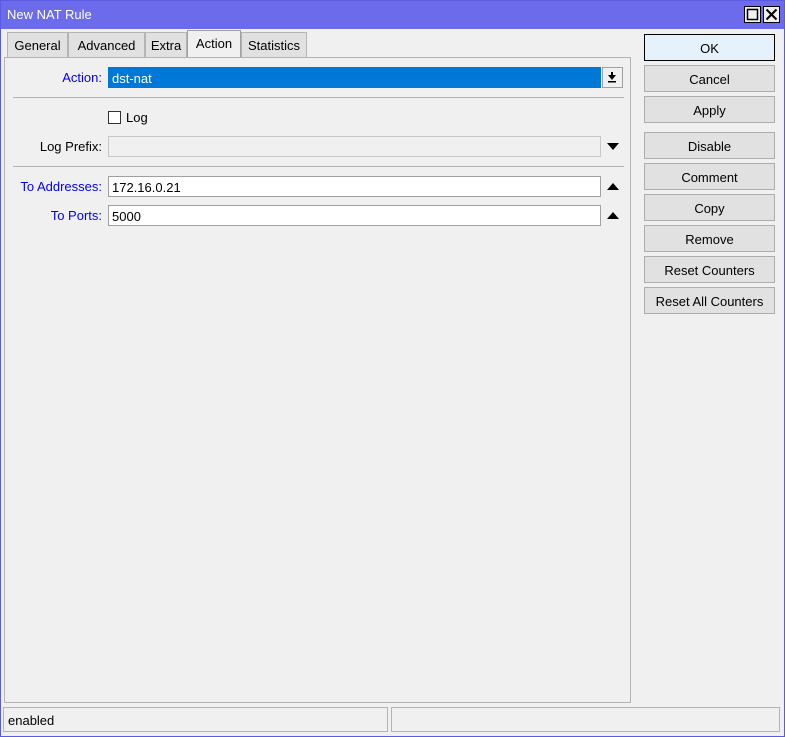 This screenshot has height=737, width=785. What do you see at coordinates (106, 44) in the screenshot?
I see `tab-advanced: Advanced` at bounding box center [106, 44].